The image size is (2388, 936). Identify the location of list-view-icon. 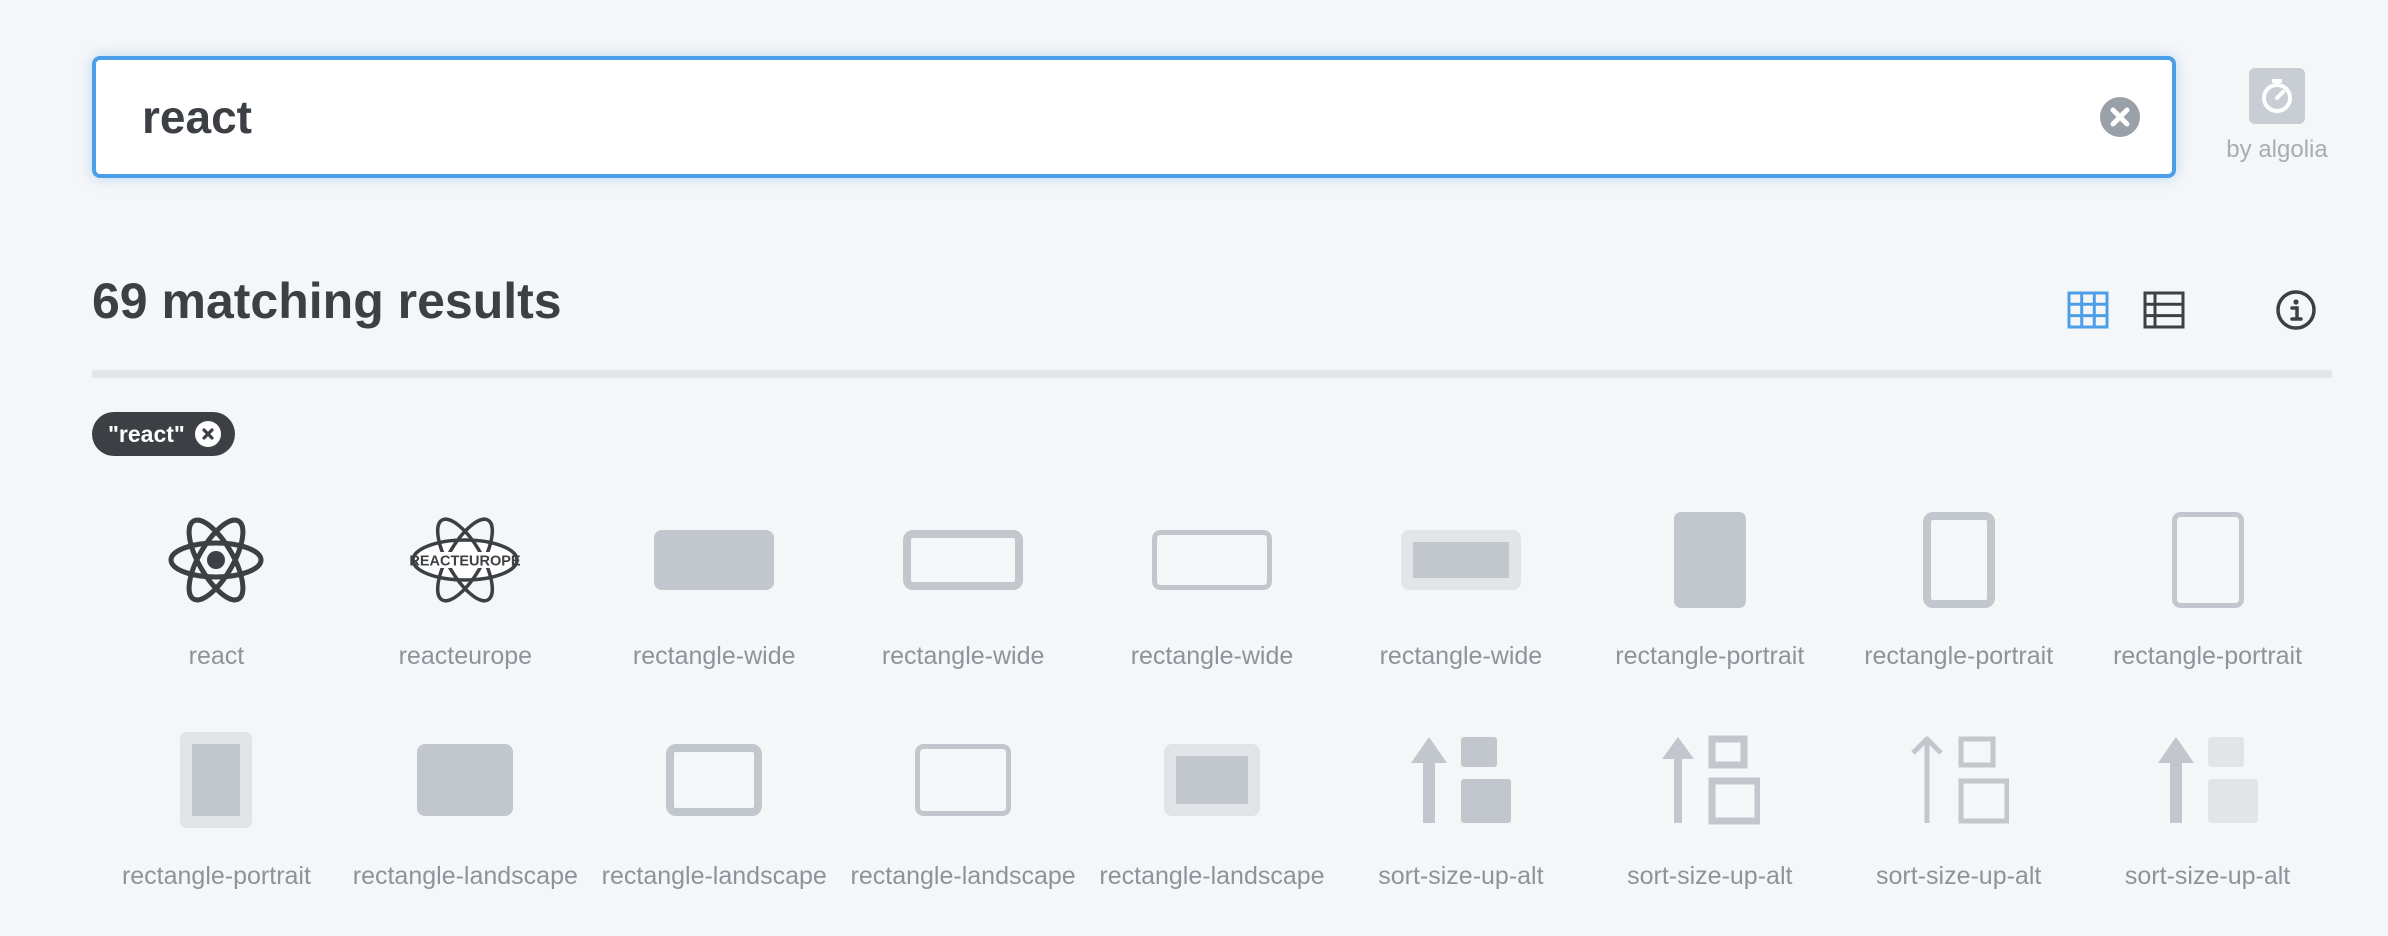
(2164, 310).